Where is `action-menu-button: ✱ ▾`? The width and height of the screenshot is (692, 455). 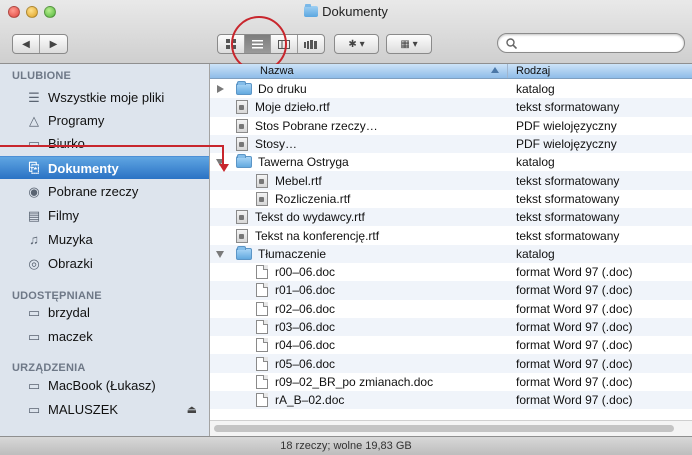
action-menu-button: ✱ ▾ is located at coordinates (356, 44).